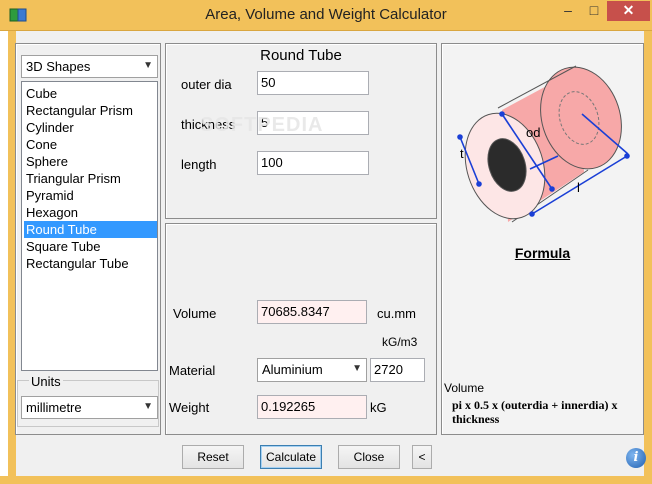 The image size is (652, 484). What do you see at coordinates (533, 132) in the screenshot?
I see `diagram-label-od: od` at bounding box center [533, 132].